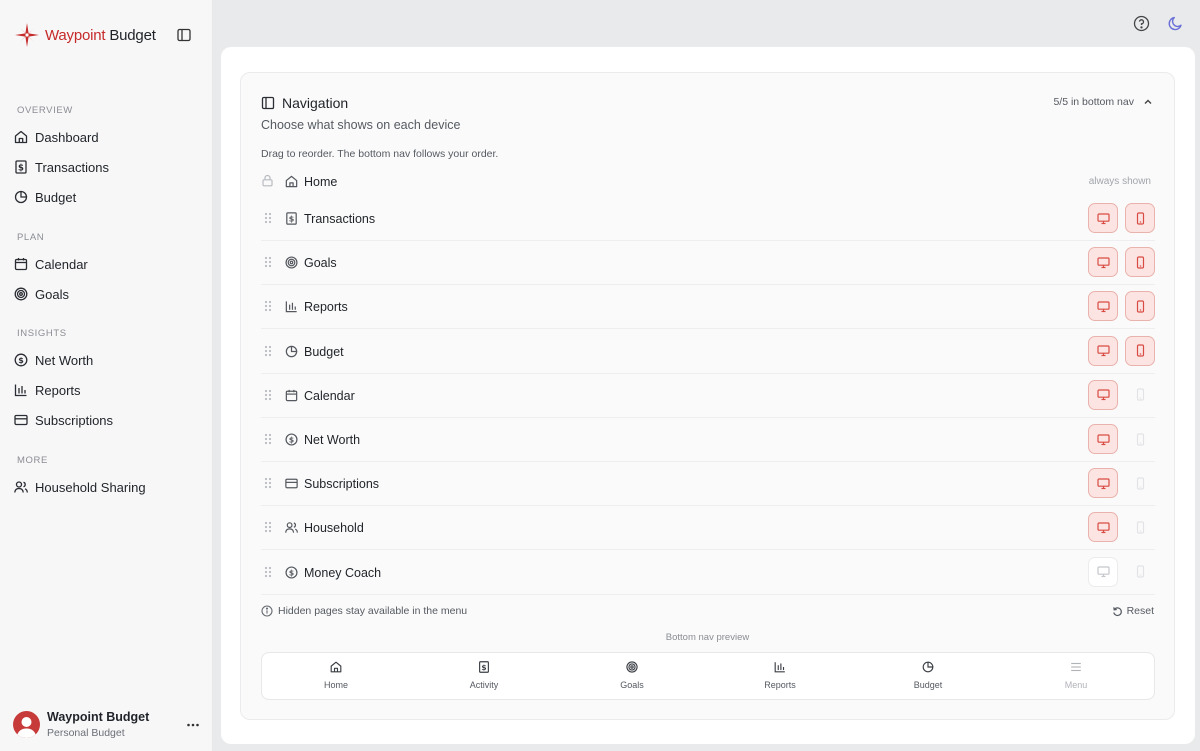 The width and height of the screenshot is (1200, 751). I want to click on receipt-dollar-icon: $, so click(291, 218).